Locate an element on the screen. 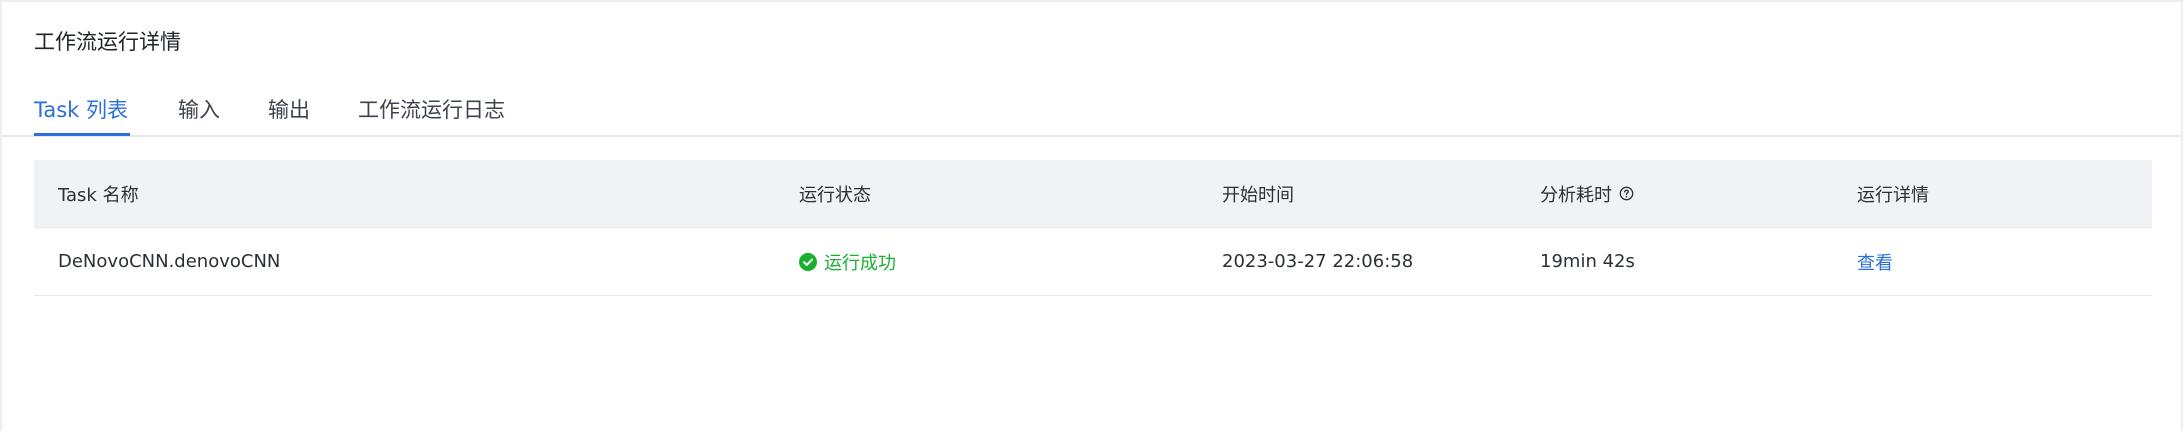 This screenshot has height=431, width=2183. column-header-task-name: Task 名称 is located at coordinates (98, 195).